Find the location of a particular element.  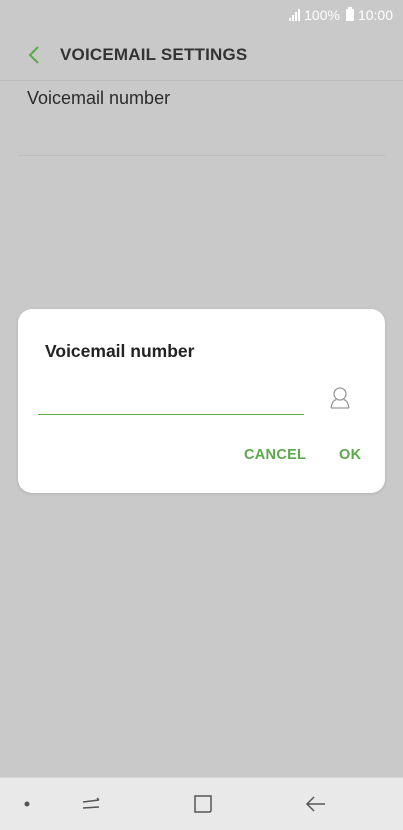

recent-apps-button is located at coordinates (91, 804).